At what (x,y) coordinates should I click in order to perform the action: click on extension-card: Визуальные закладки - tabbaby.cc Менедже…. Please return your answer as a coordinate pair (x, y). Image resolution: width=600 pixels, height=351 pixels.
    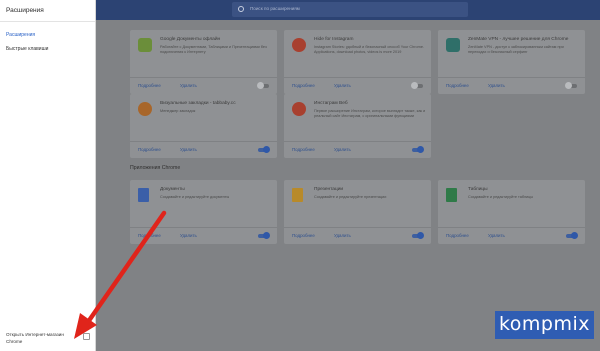
    Looking at the image, I should click on (203, 126).